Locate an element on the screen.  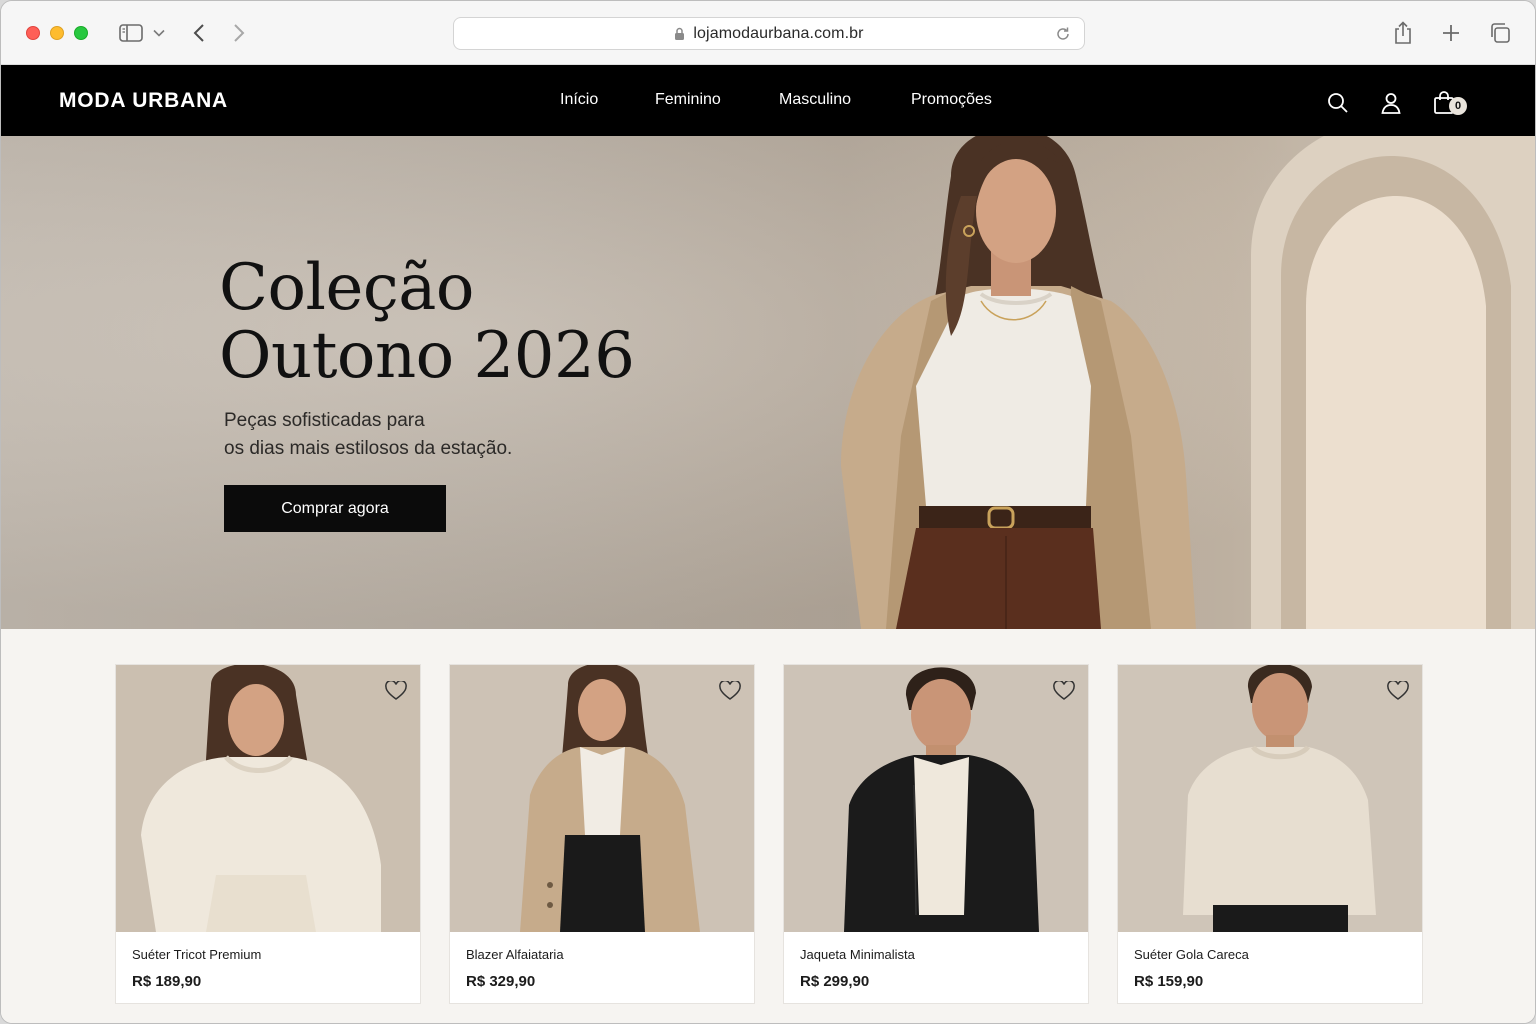
shop-now-button: Comprar agora is located at coordinates (335, 508).